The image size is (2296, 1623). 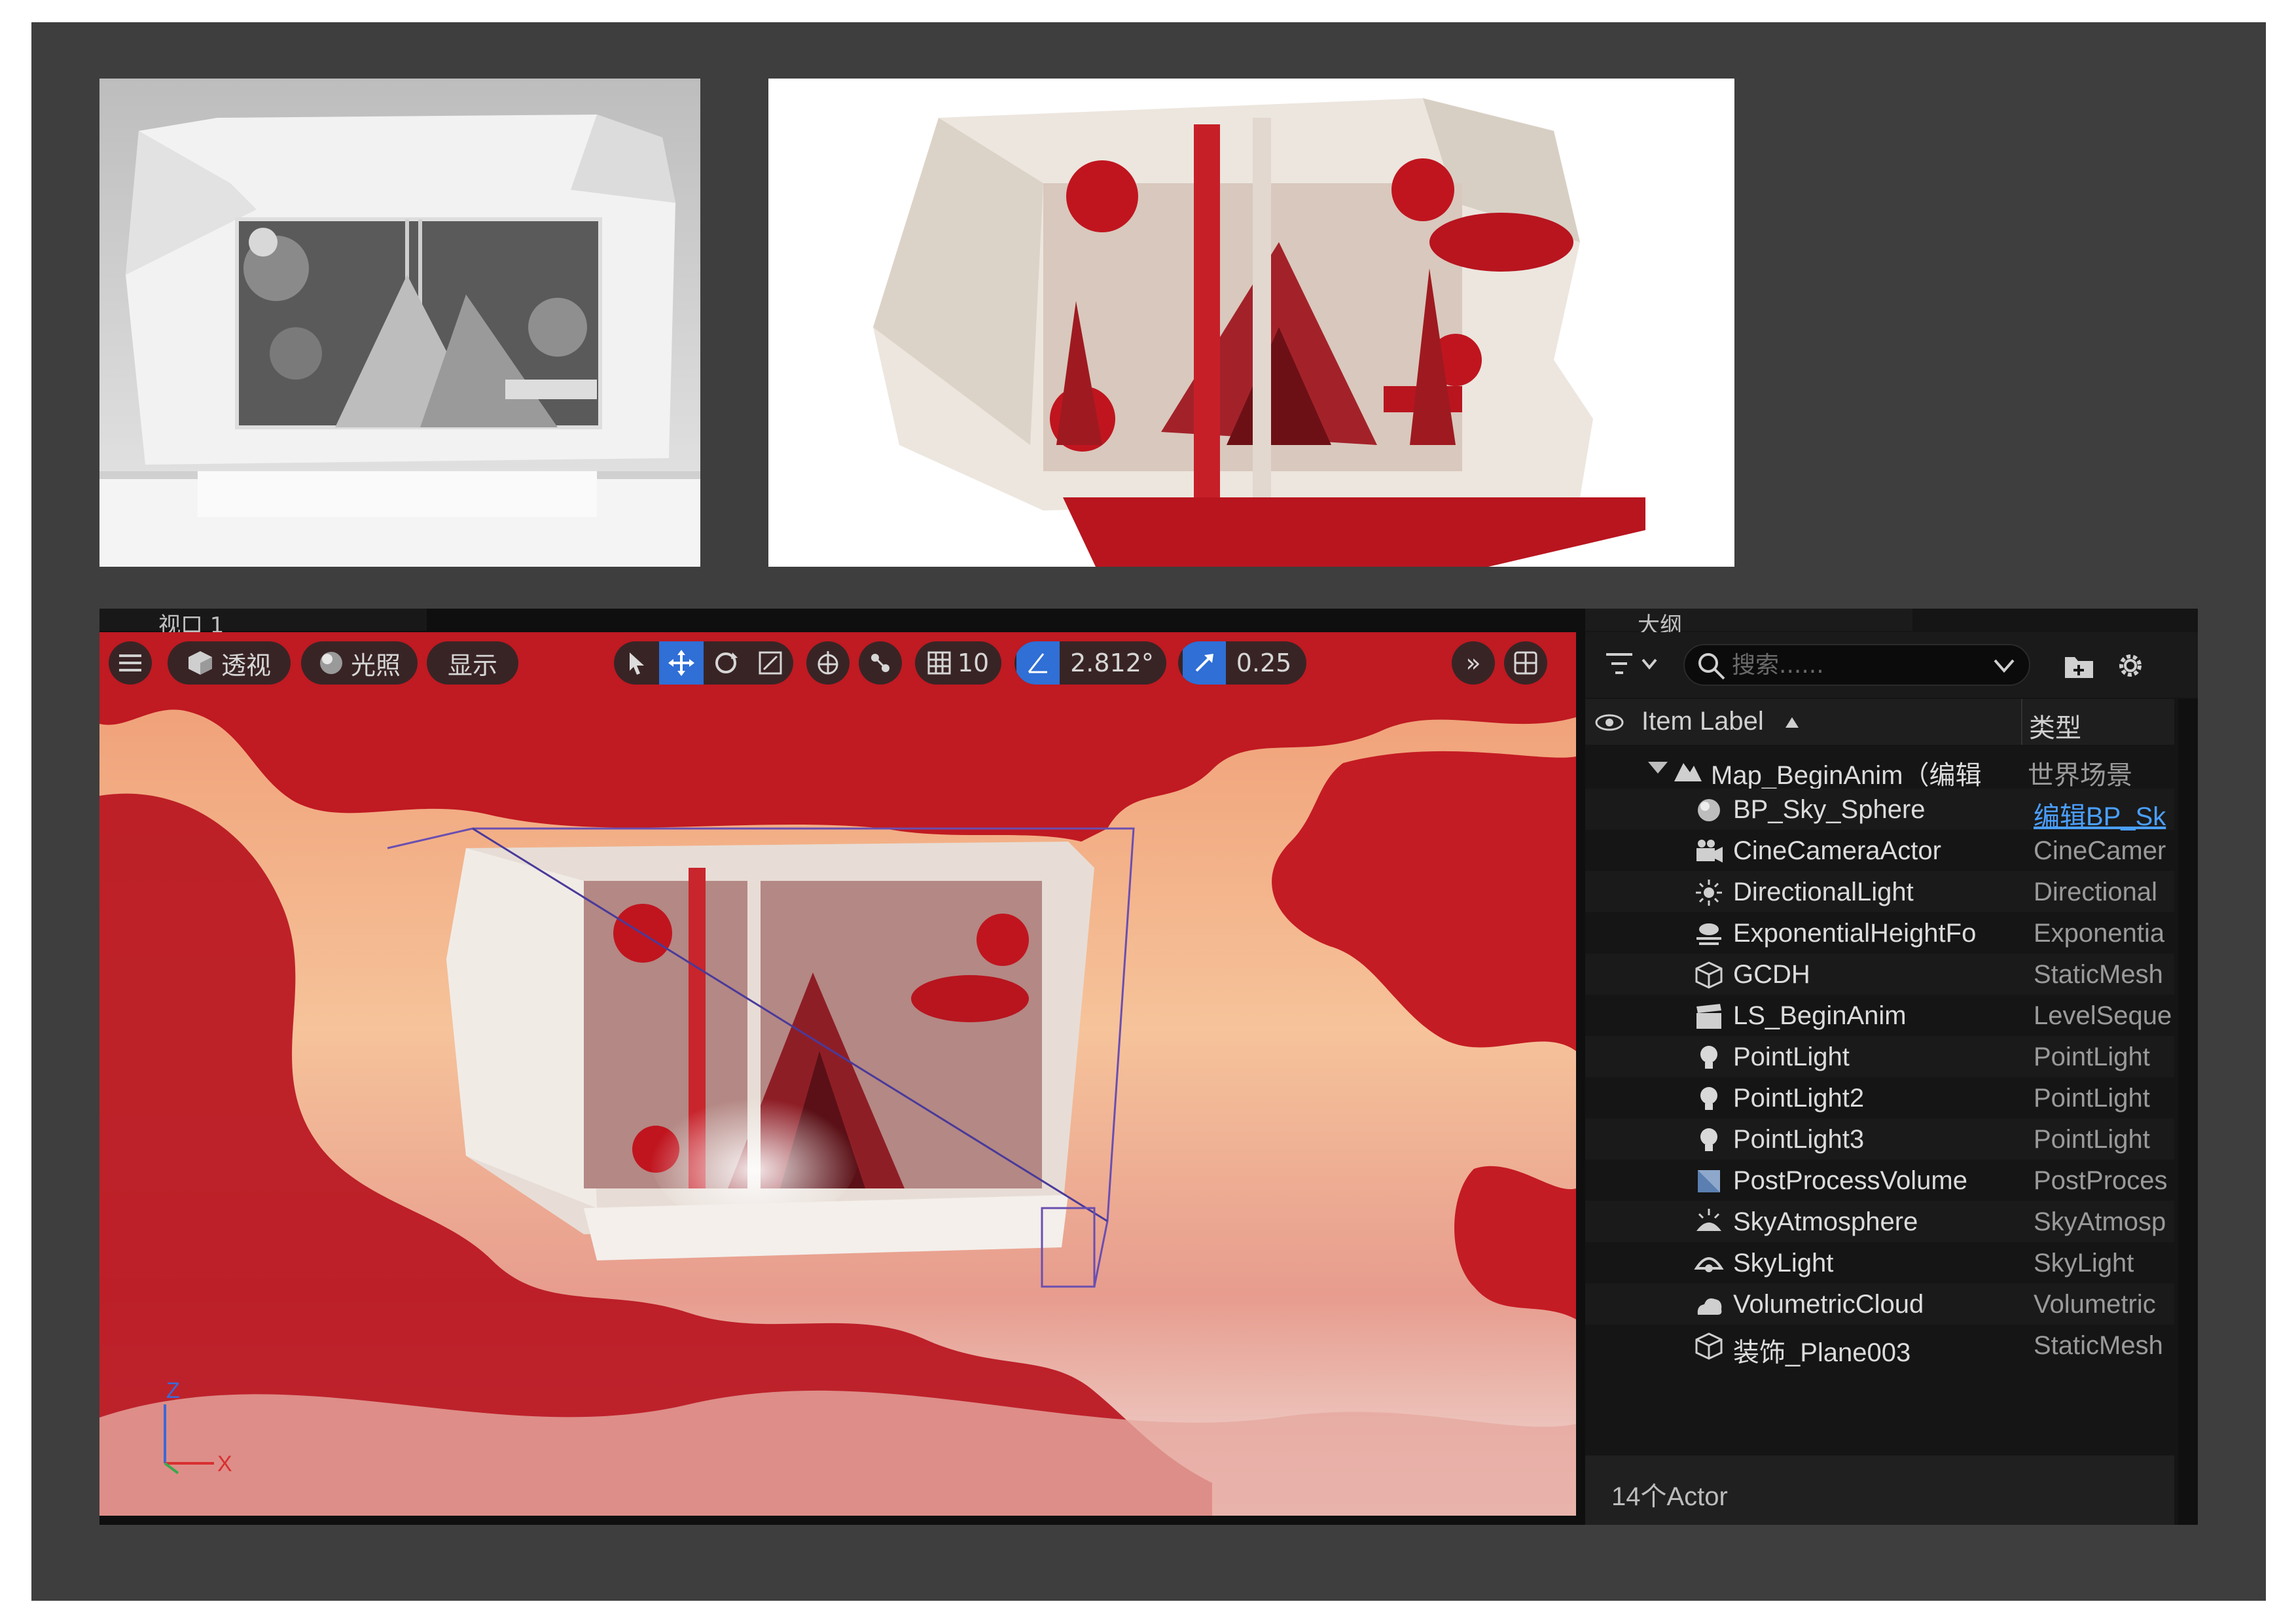 I want to click on surface-snap-button, so click(x=880, y=663).